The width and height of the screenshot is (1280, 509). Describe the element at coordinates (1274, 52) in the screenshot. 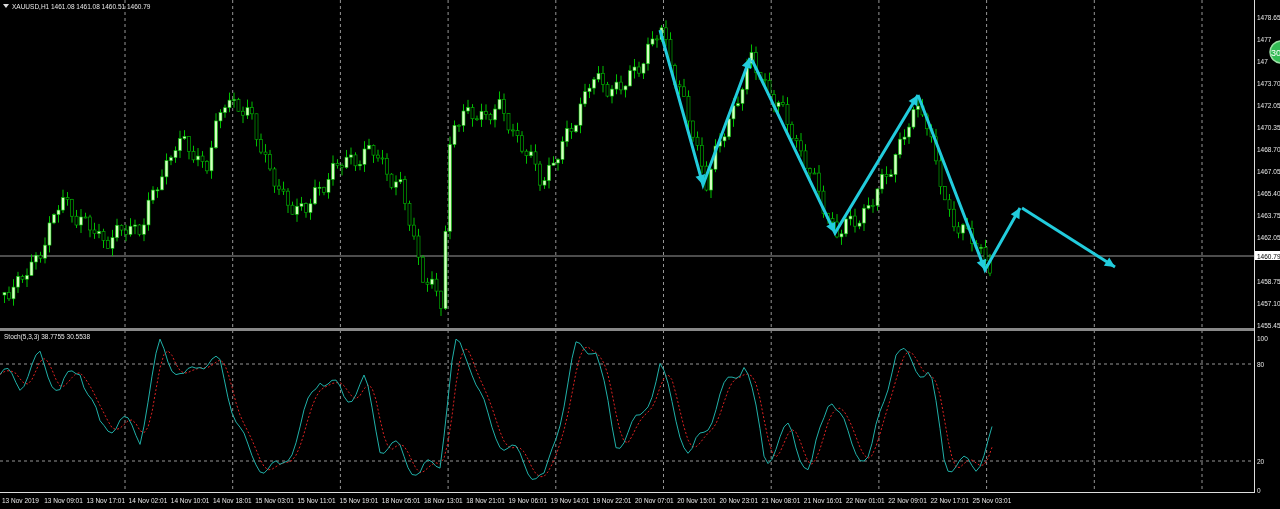

I see `status-badge: 30` at that location.